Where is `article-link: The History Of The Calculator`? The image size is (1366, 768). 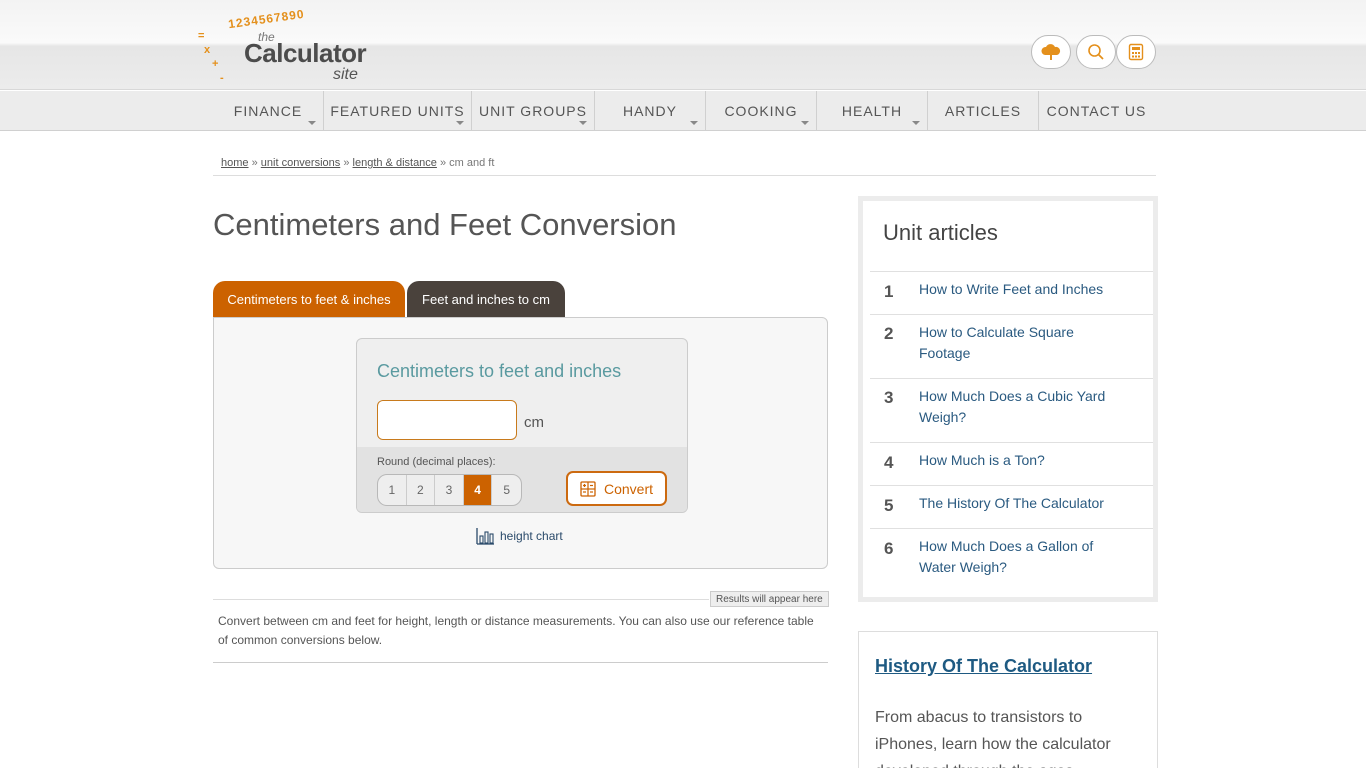
article-link: The History Of The Calculator is located at coordinates (1019, 503).